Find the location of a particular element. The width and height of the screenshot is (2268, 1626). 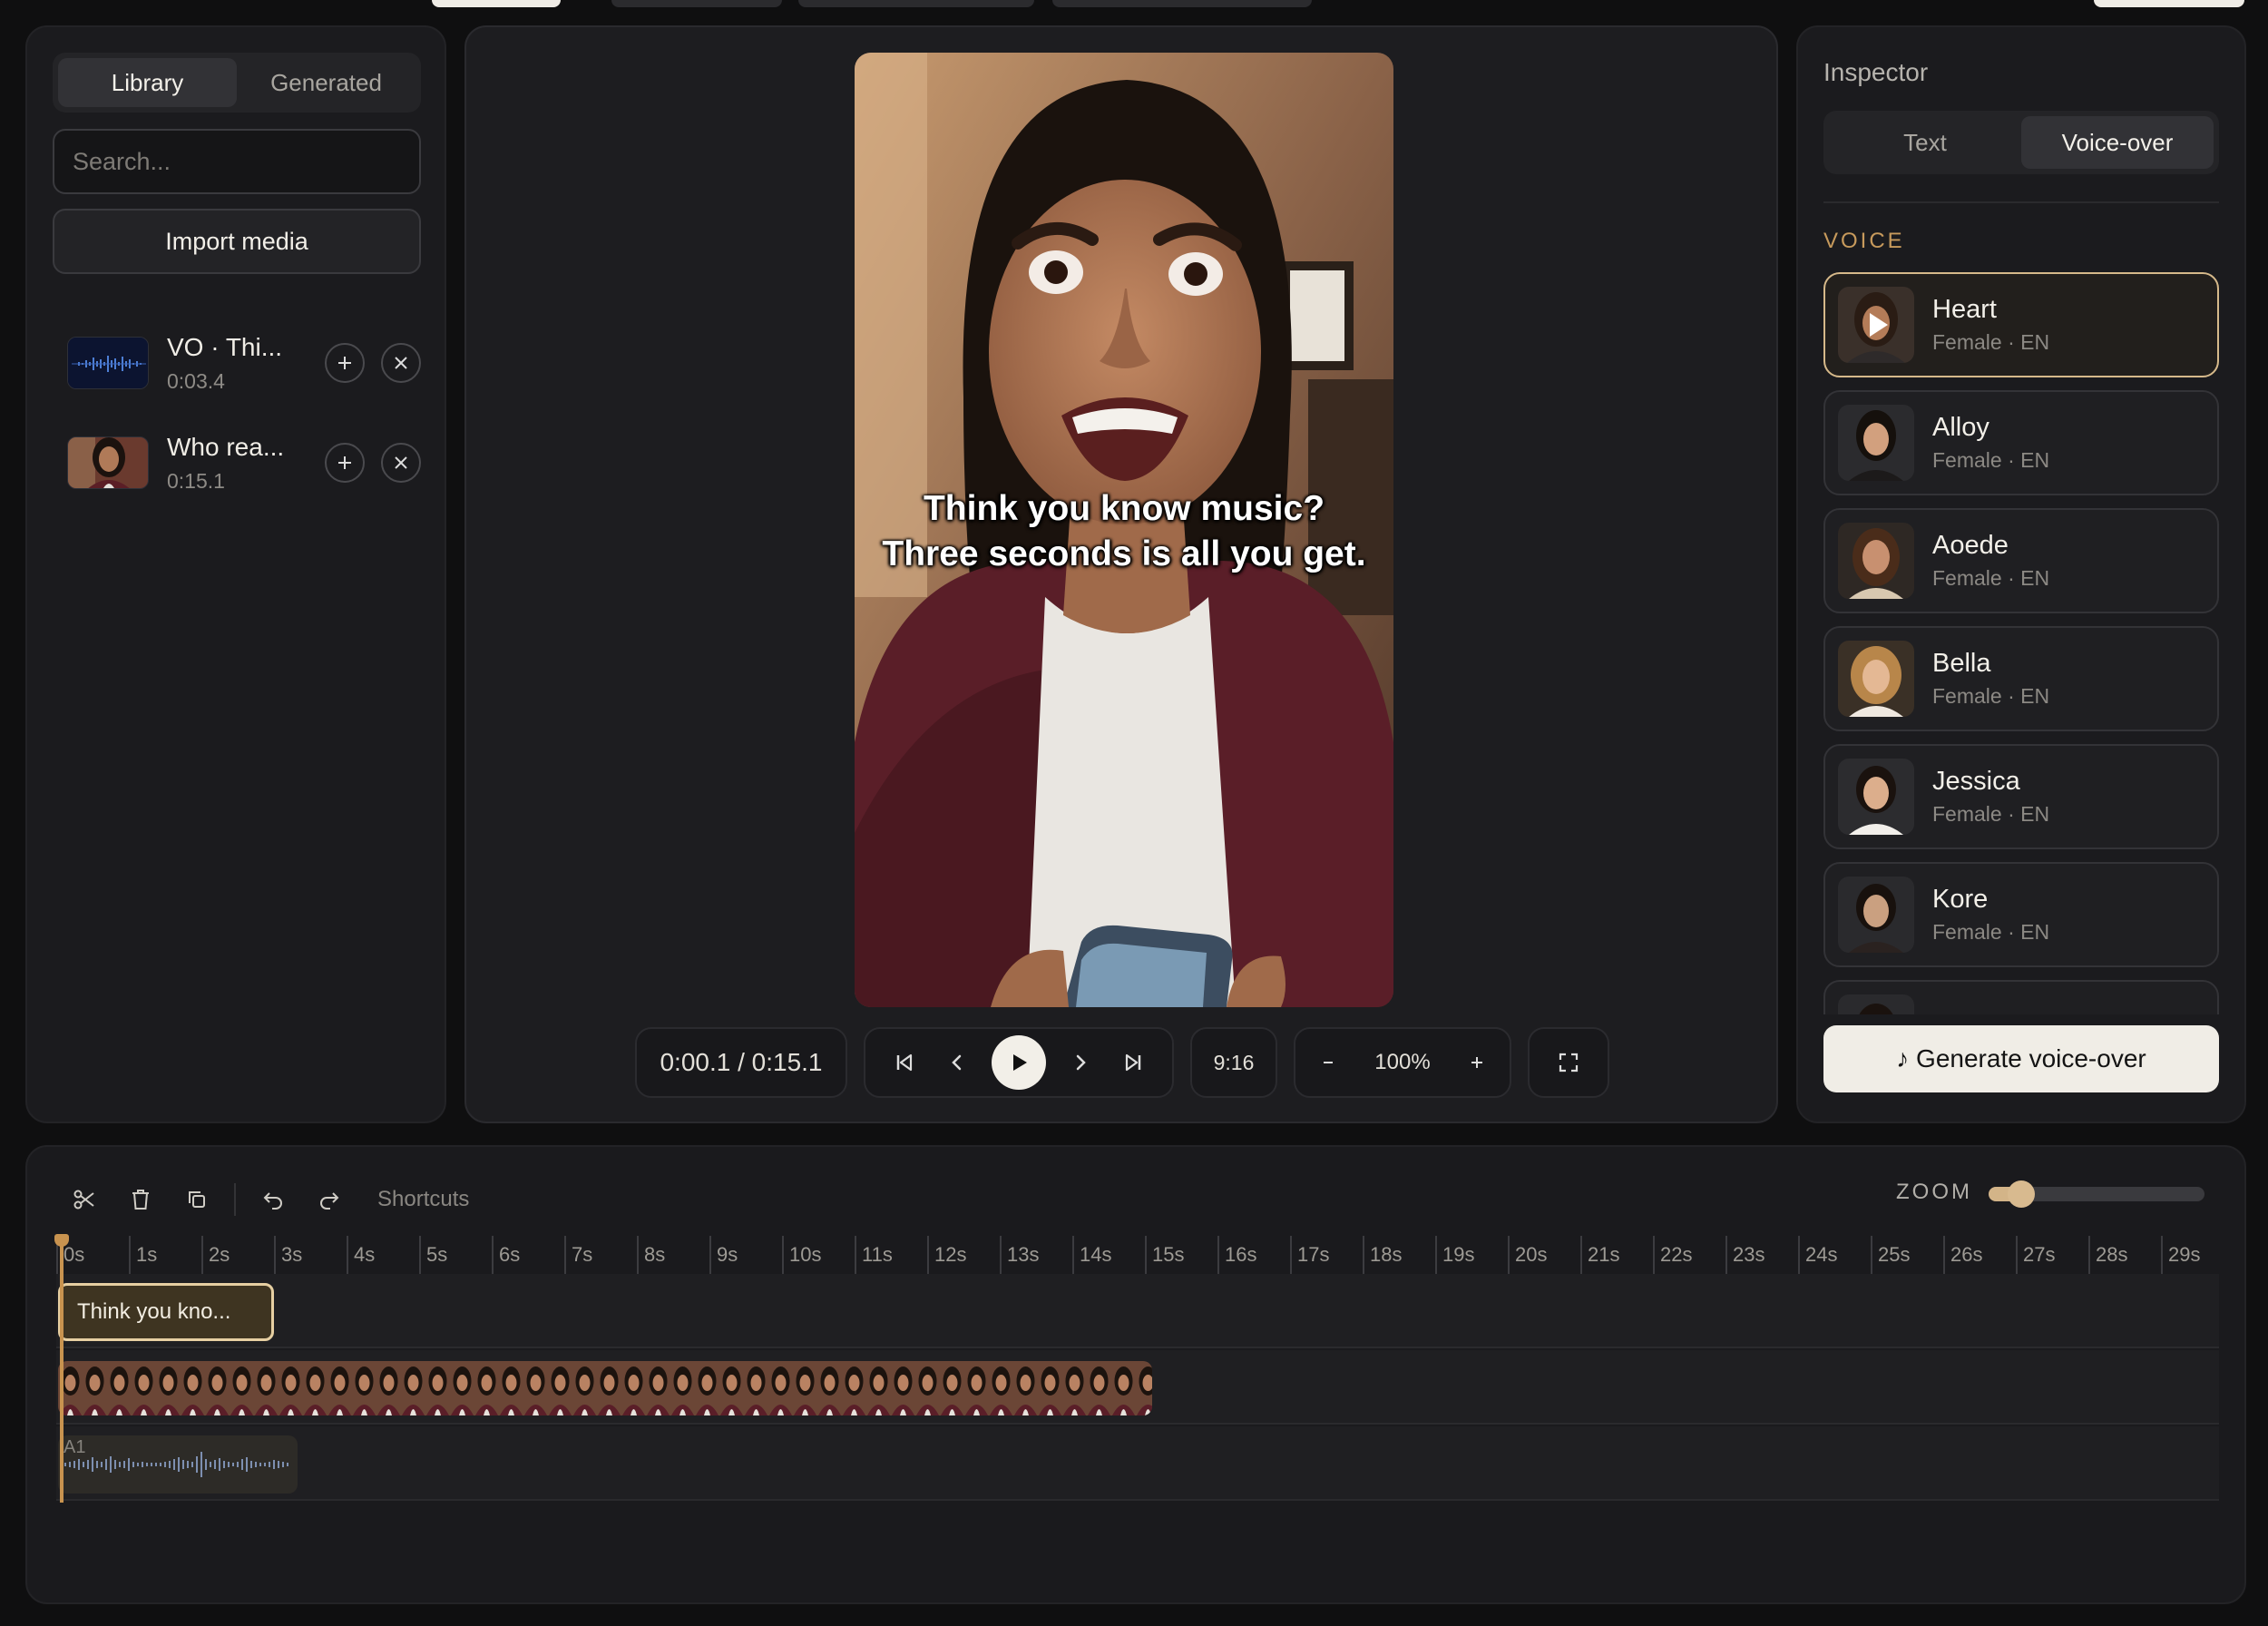

minus-icon is located at coordinates (1328, 1062).